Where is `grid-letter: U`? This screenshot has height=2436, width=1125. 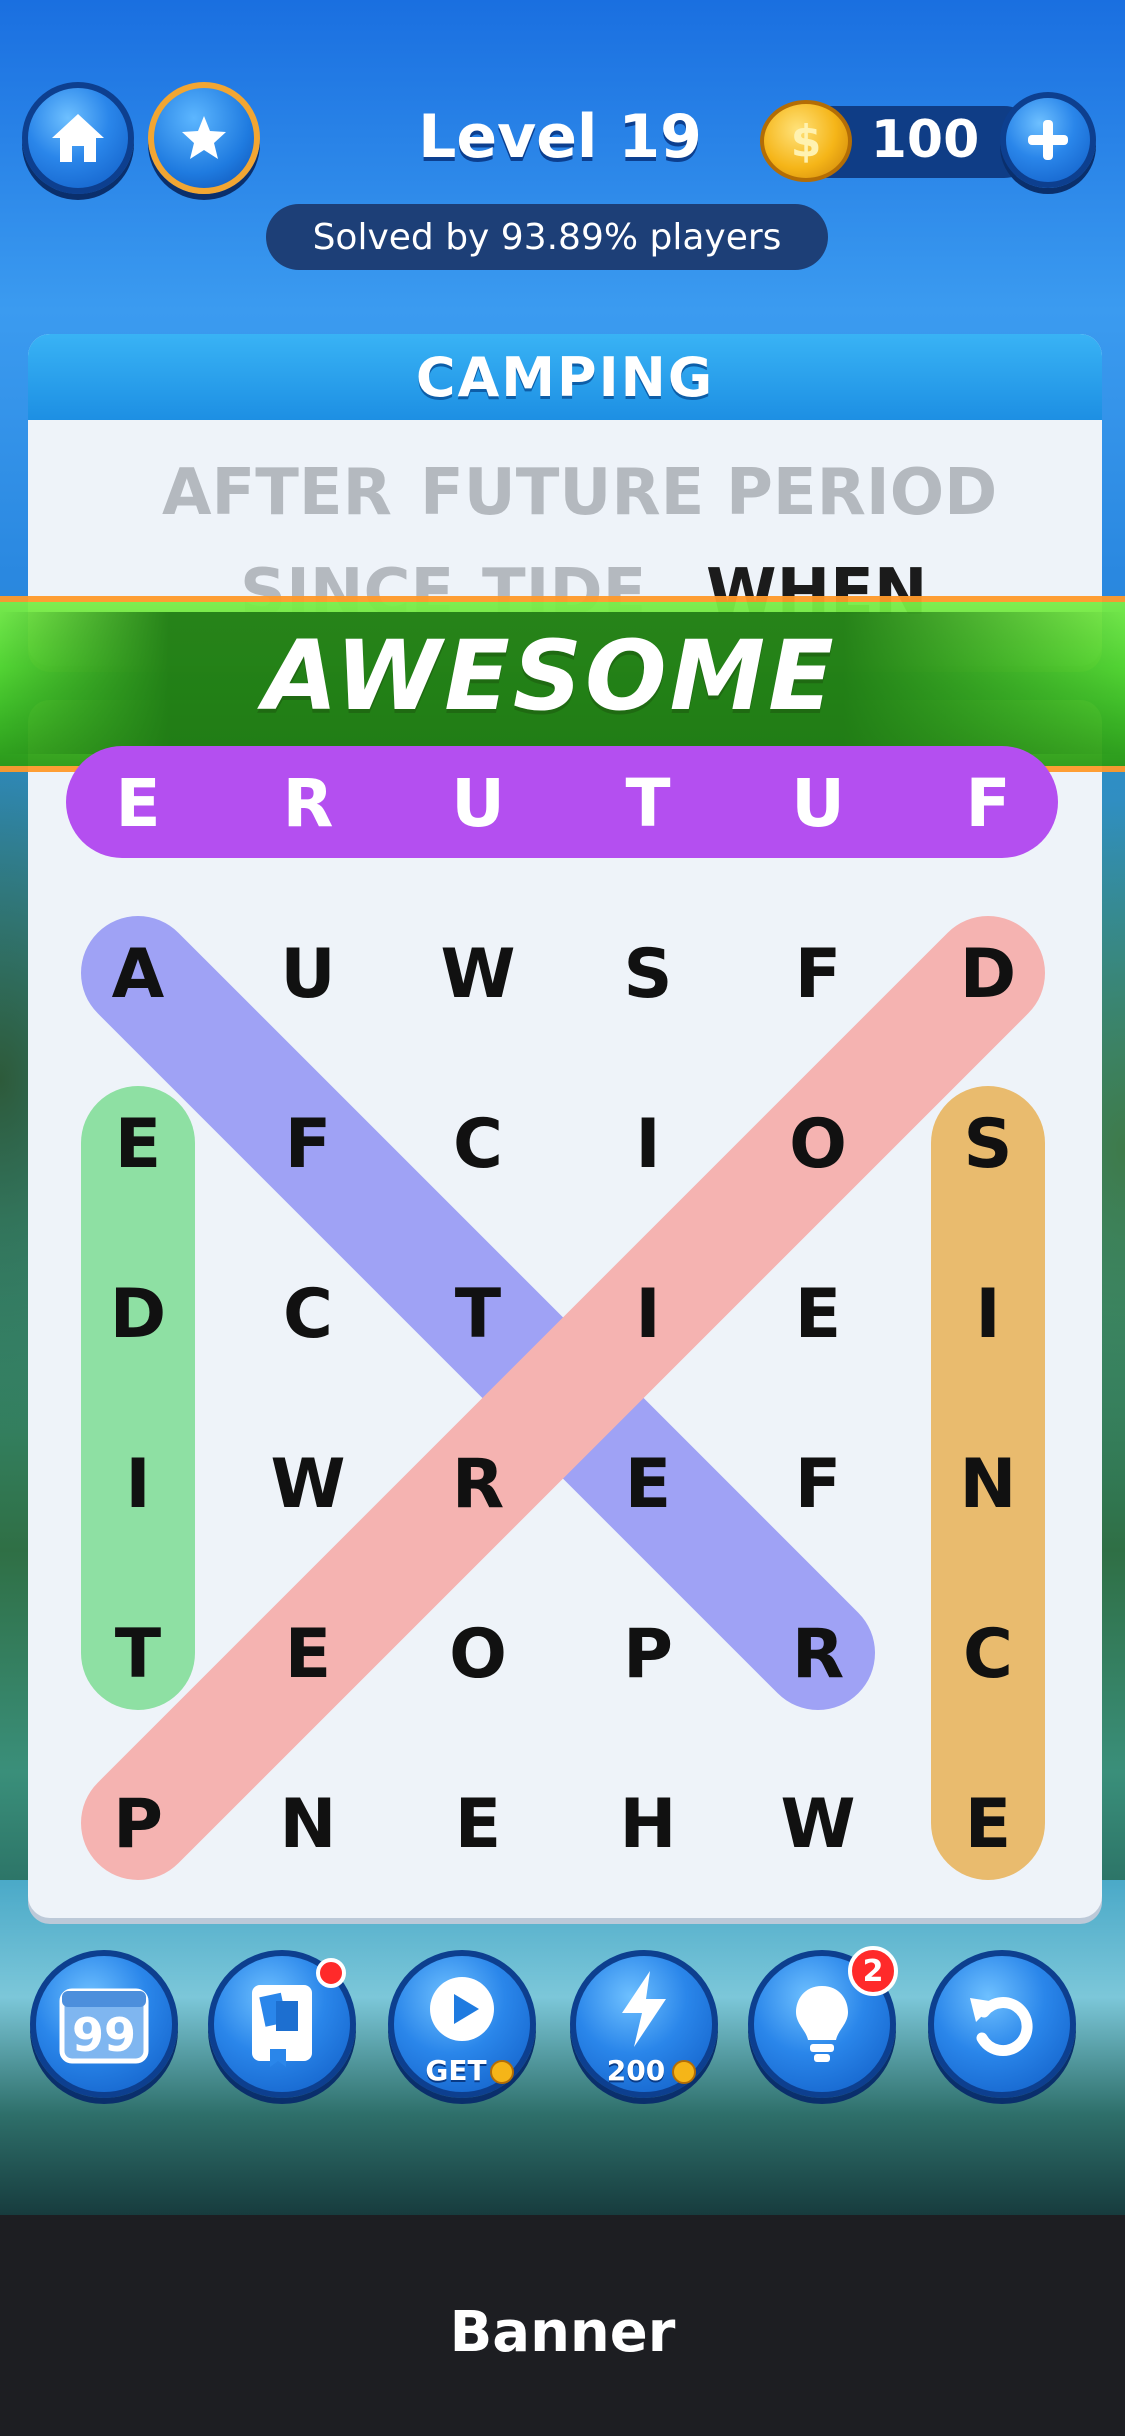
grid-letter: U is located at coordinates (307, 974).